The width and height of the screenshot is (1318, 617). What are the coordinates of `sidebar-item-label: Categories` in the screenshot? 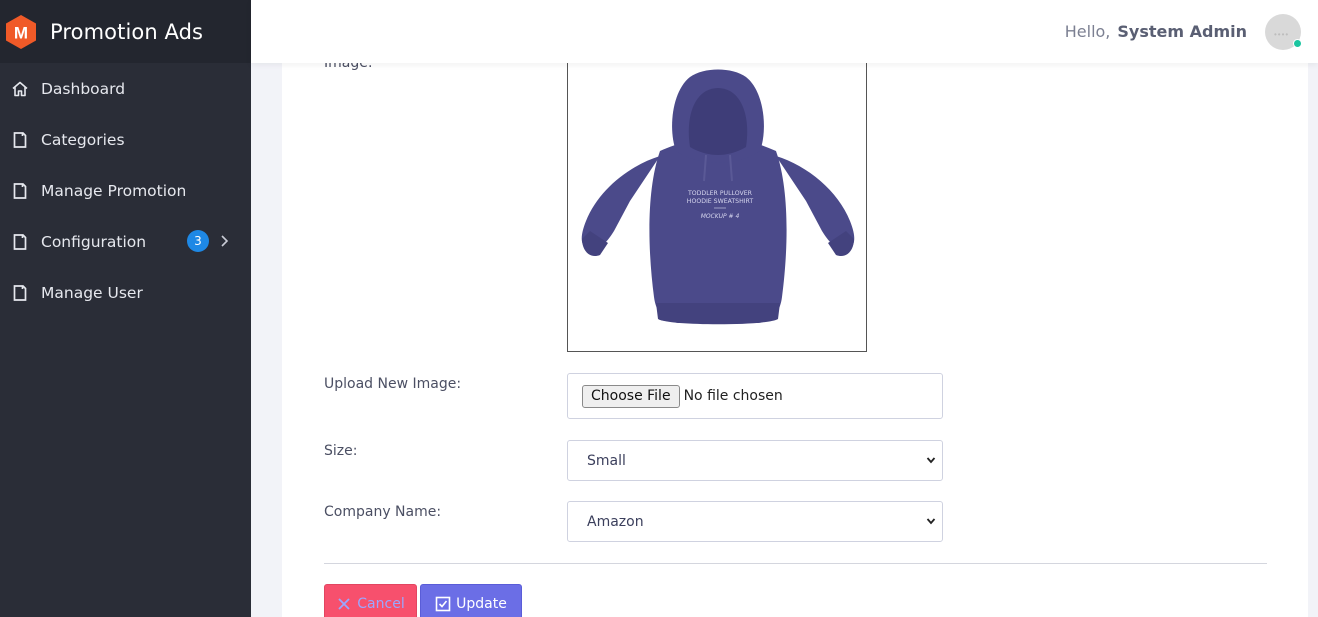 It's located at (83, 139).